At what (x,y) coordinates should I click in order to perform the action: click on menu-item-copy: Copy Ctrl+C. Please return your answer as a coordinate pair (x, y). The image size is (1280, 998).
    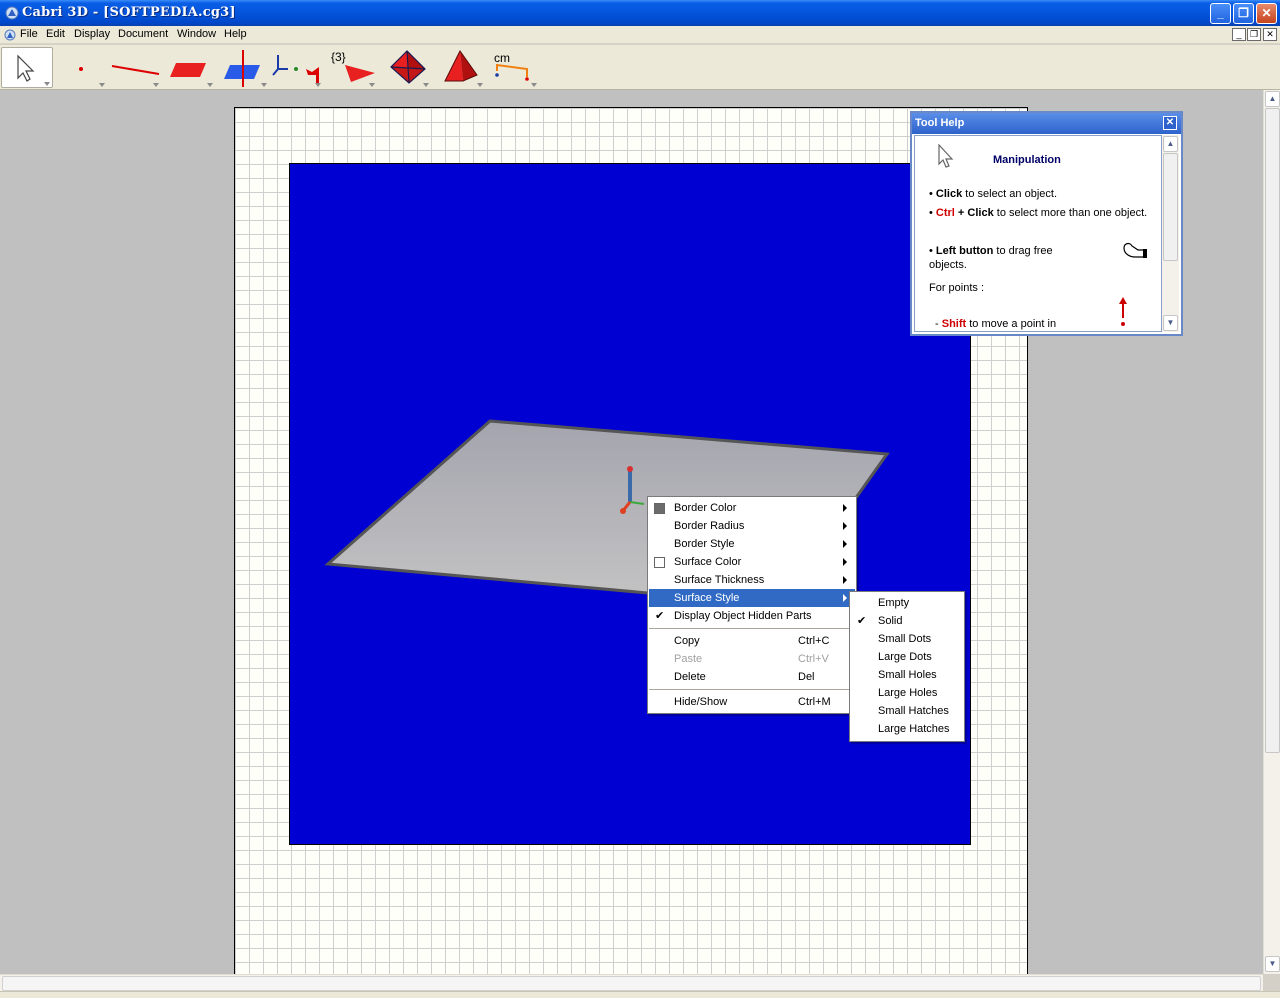
    Looking at the image, I should click on (752, 641).